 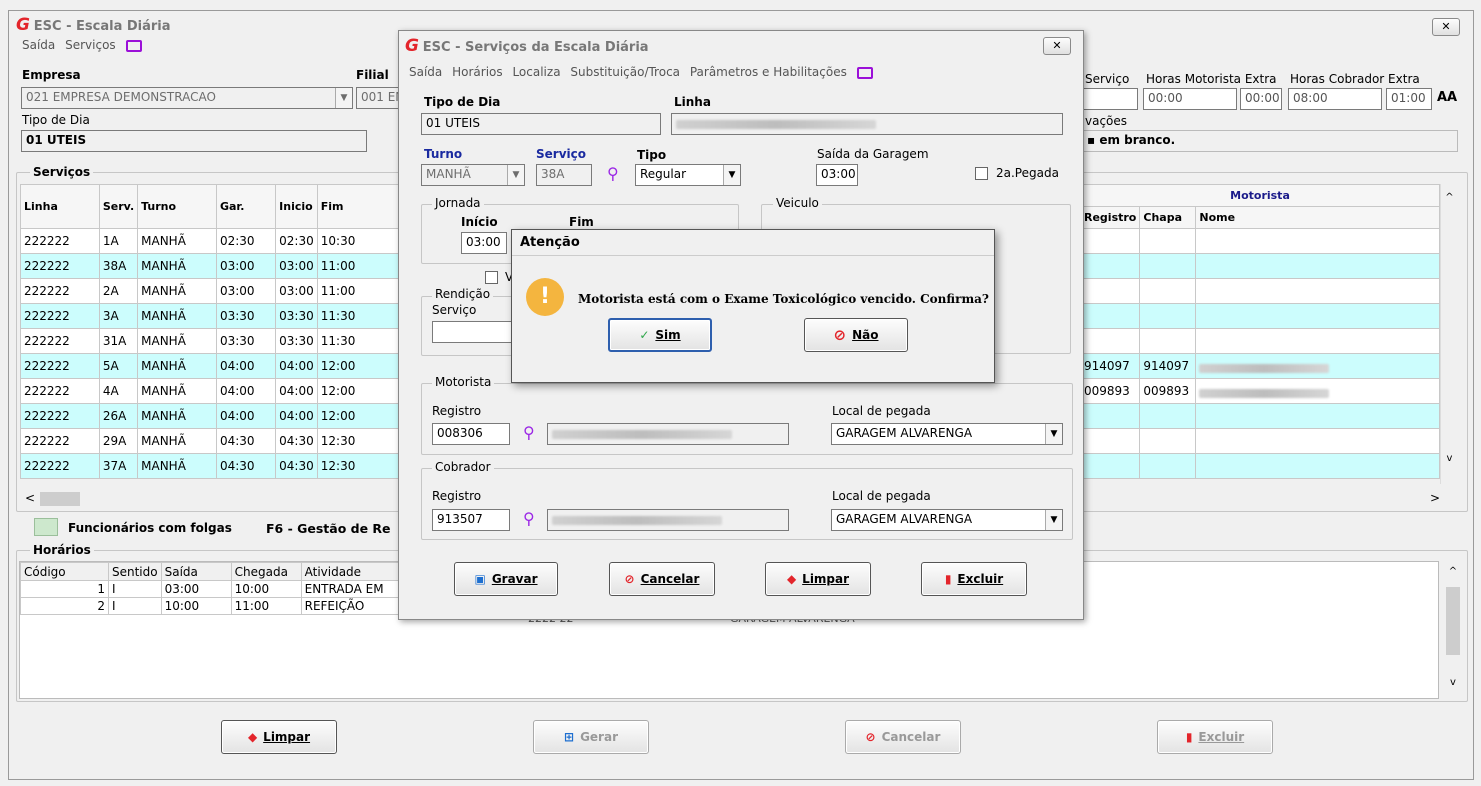 What do you see at coordinates (1453, 682) in the screenshot?
I see `chevron-down-icon: v` at bounding box center [1453, 682].